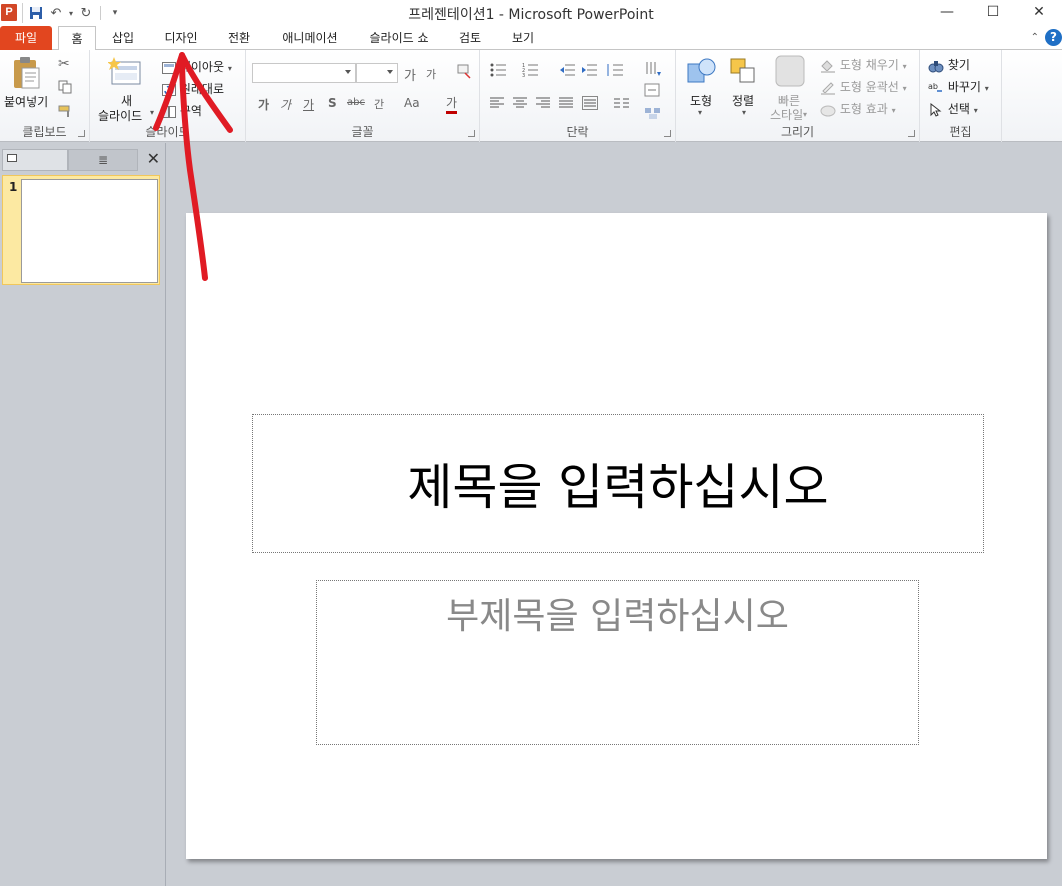 The height and width of the screenshot is (886, 1062). What do you see at coordinates (501, 71) in the screenshot?
I see `bullets-icon` at bounding box center [501, 71].